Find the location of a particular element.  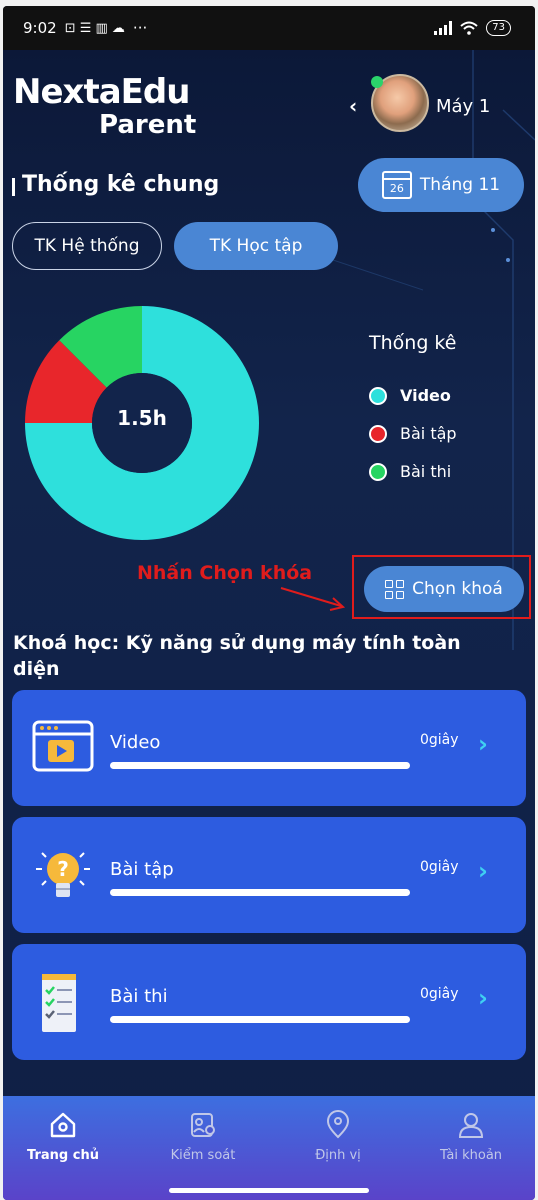

course-item-exam: Bài thi 0giây › is located at coordinates (269, 1002).